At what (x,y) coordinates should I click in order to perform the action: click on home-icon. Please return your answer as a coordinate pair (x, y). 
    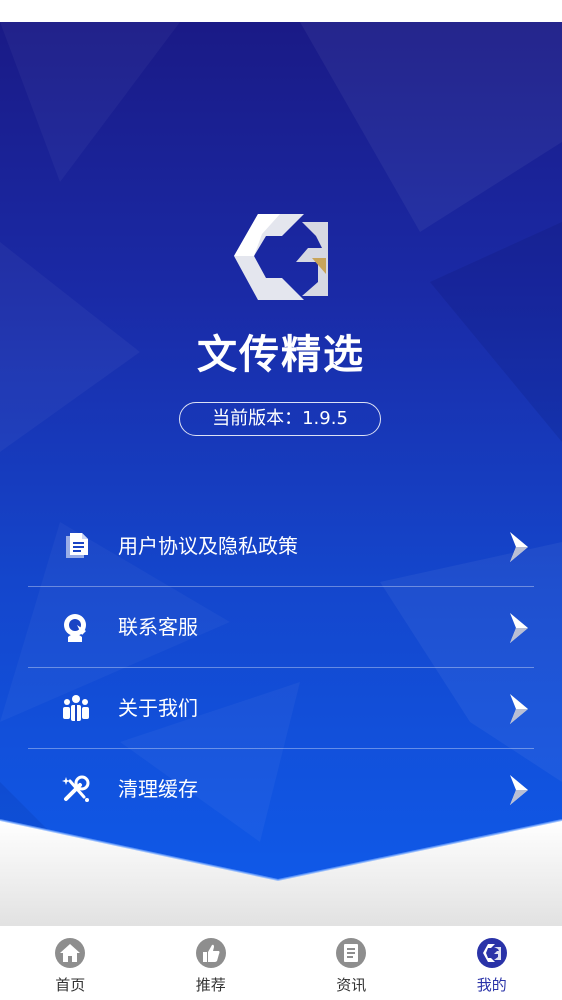
    Looking at the image, I should click on (70, 953).